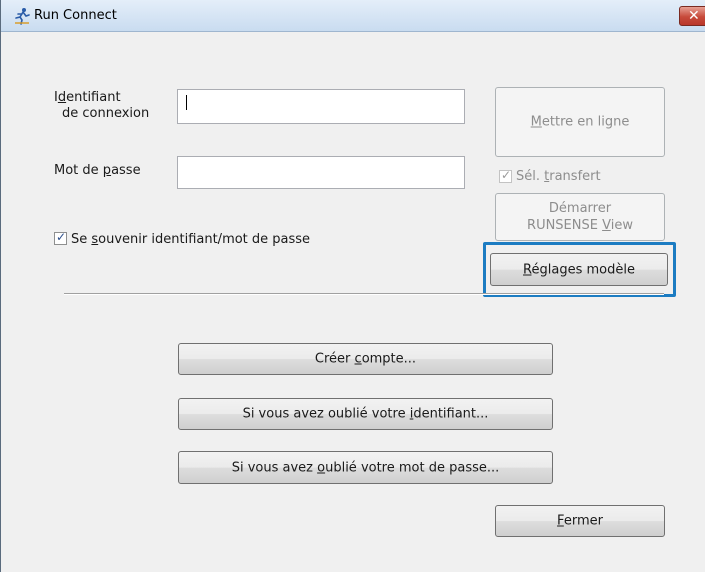  I want to click on start-runsense-view-button: Démarrer RUNSENSE View, so click(580, 217).